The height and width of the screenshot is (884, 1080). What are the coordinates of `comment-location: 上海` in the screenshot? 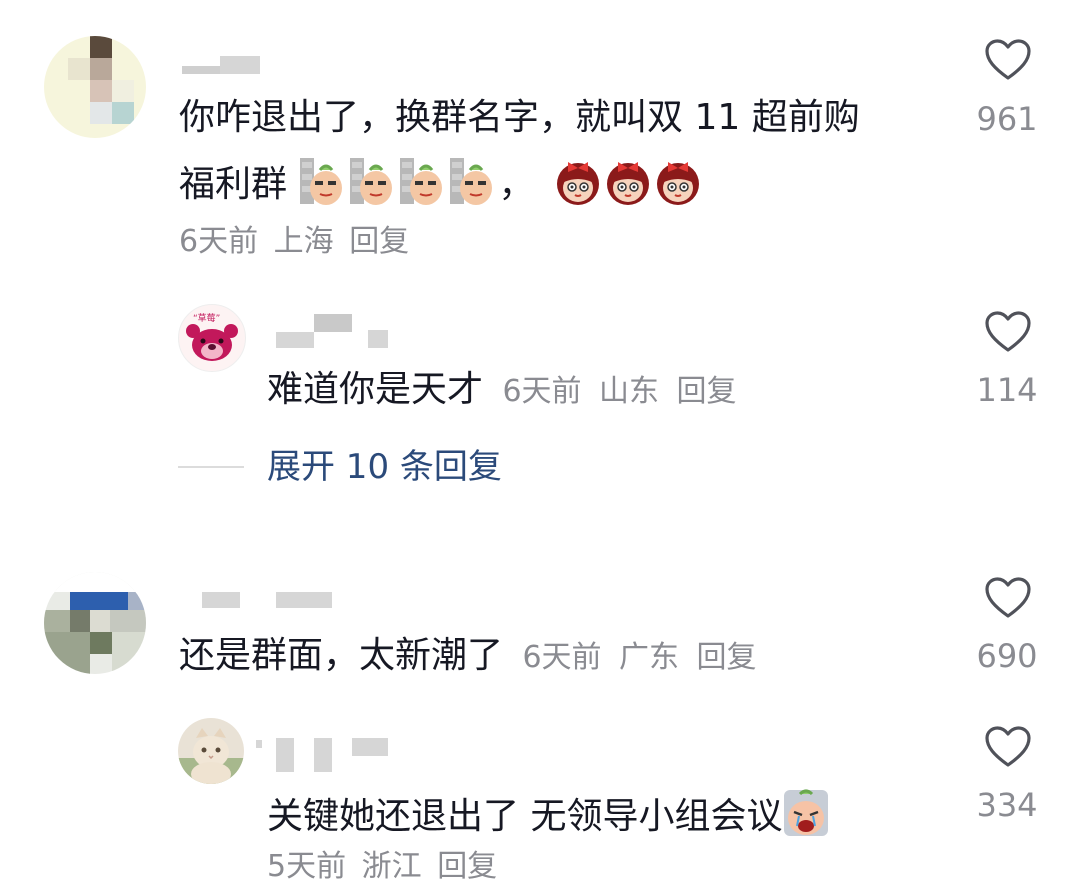 It's located at (303, 241).